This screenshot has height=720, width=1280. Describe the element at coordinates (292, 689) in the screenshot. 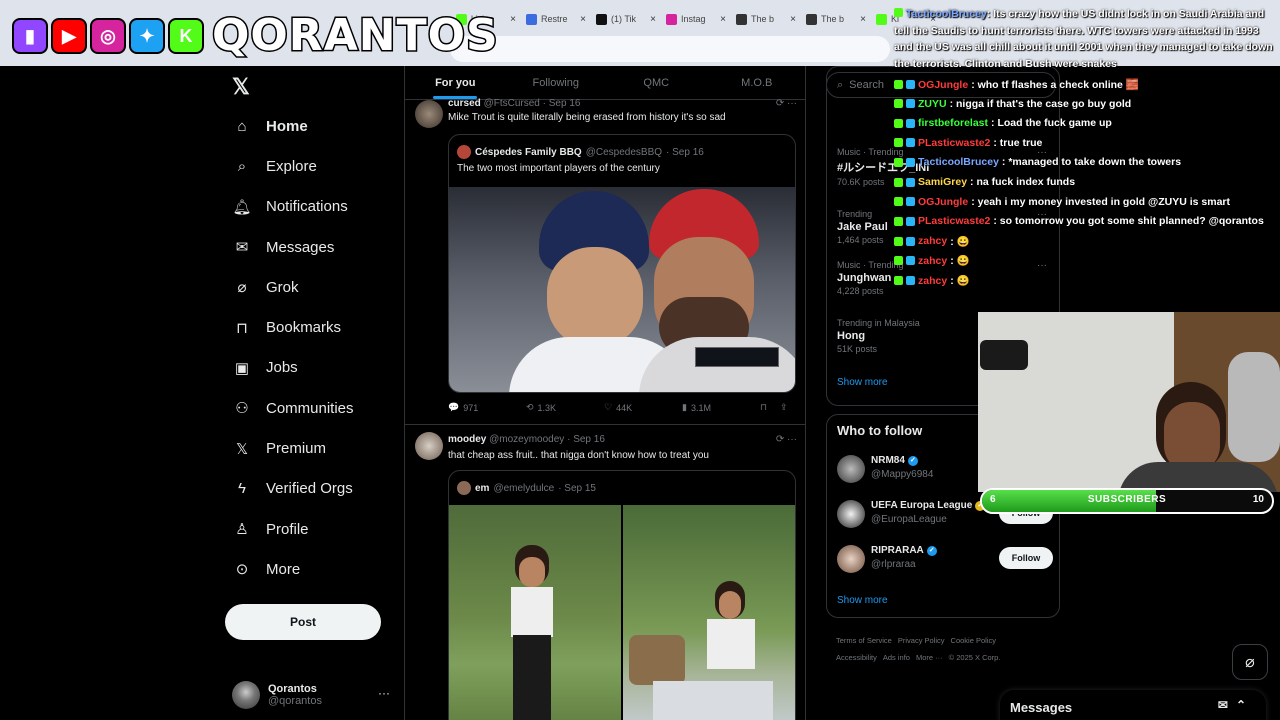

I see `account-name: Qorantos` at that location.